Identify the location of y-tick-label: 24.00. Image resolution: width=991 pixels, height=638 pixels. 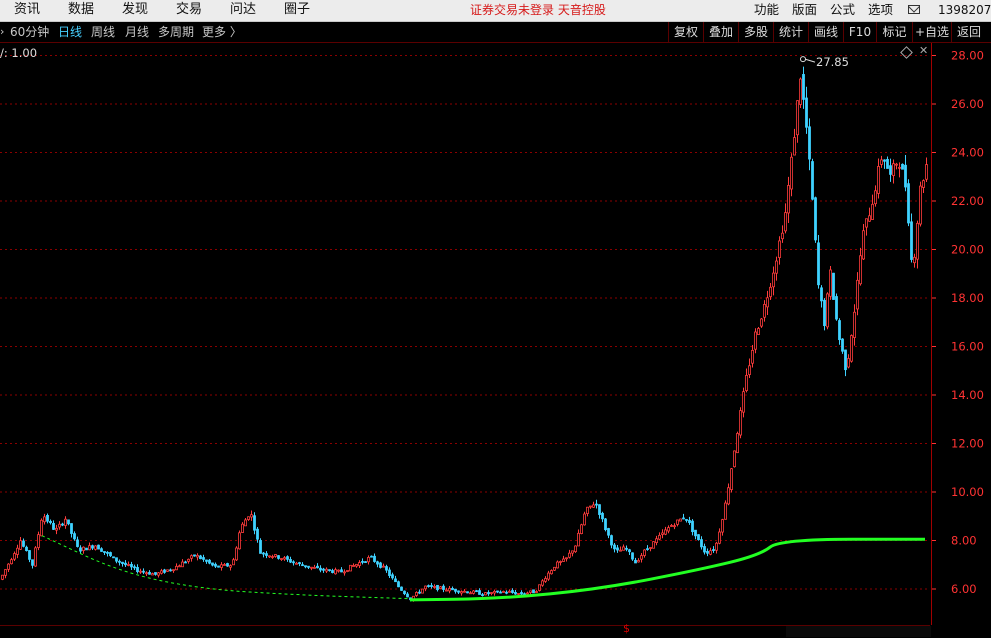
(967, 153).